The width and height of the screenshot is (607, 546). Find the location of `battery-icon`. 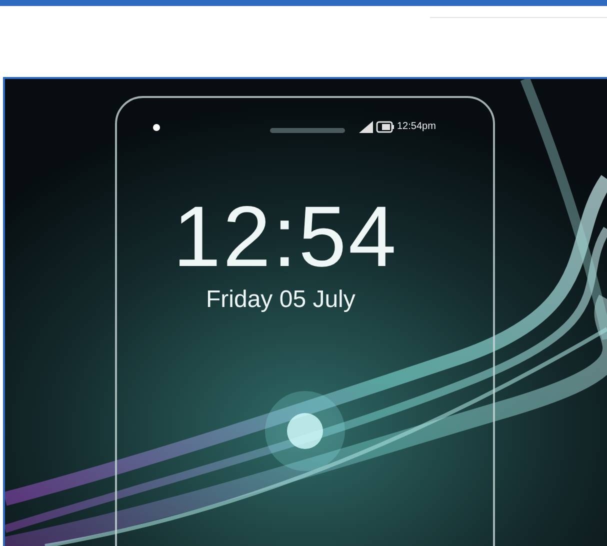

battery-icon is located at coordinates (385, 127).